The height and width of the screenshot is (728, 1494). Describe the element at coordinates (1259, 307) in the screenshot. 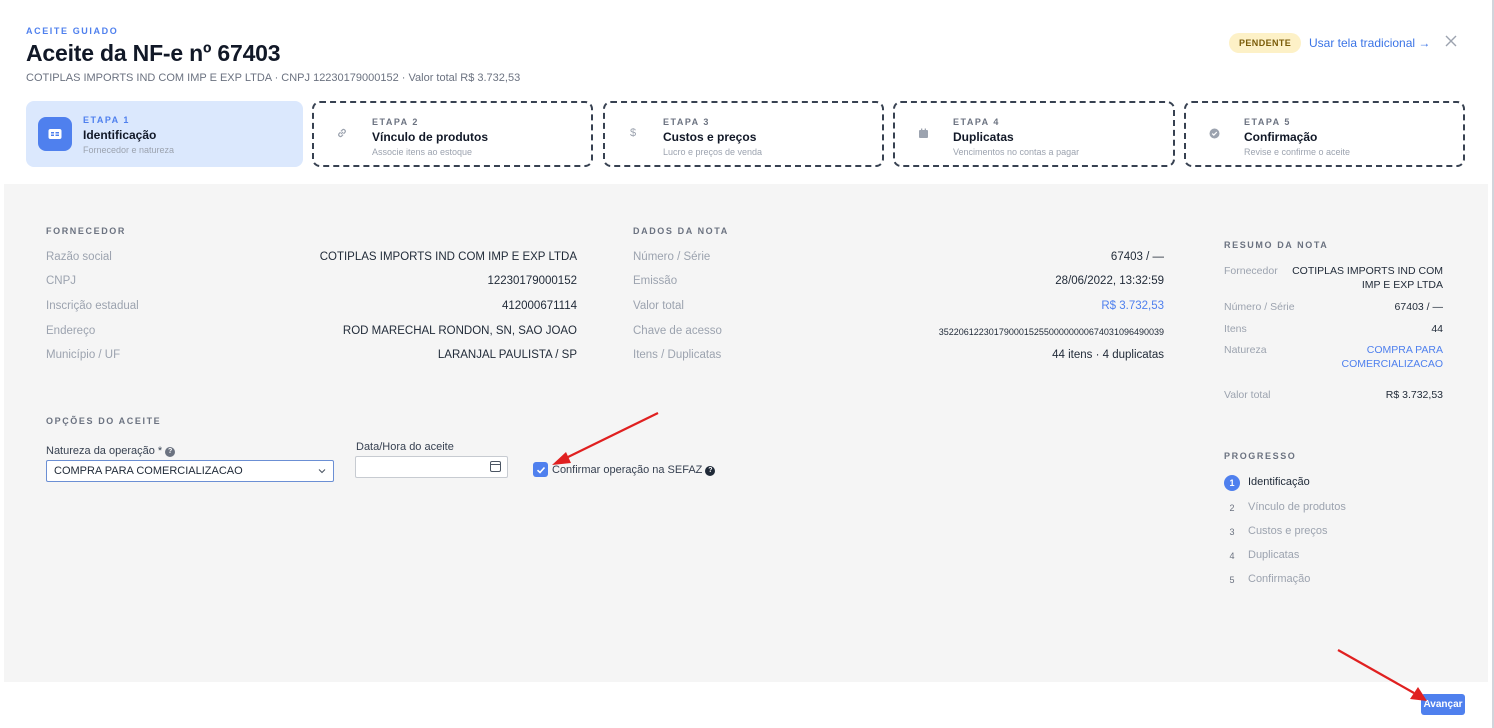

I see `resumo-numero-label: Número / Série` at that location.